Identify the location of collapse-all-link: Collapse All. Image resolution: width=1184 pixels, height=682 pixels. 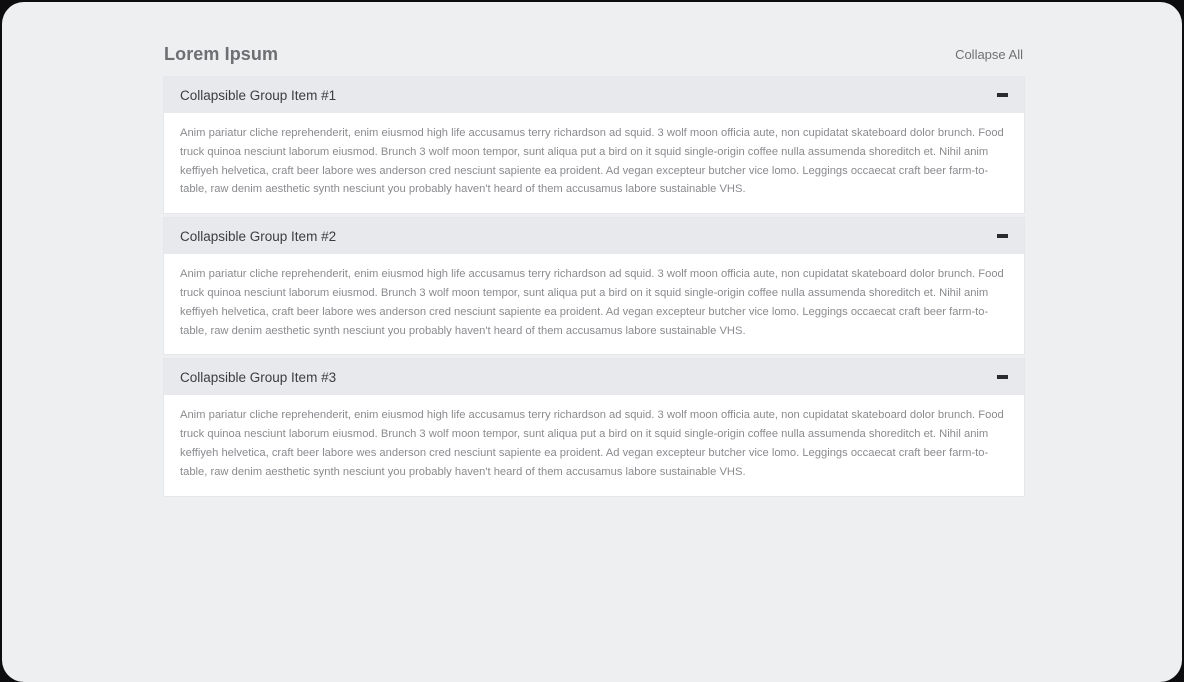
(989, 54).